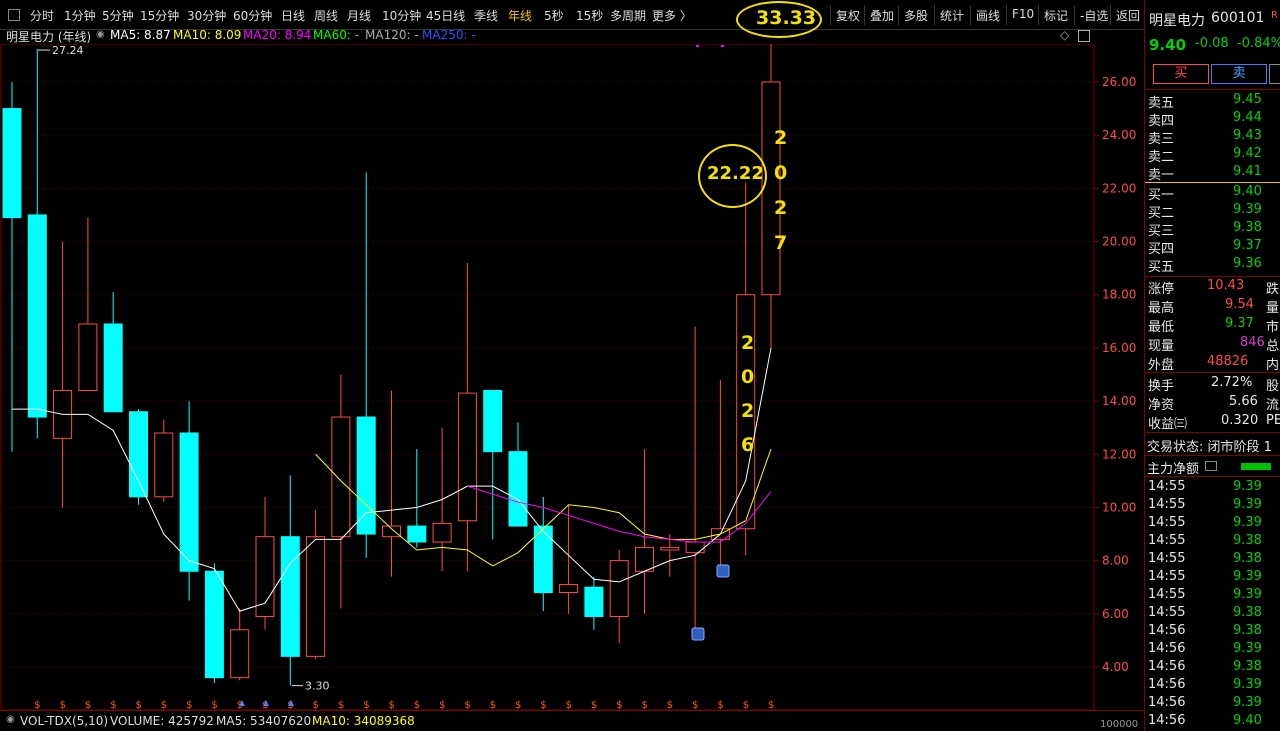  Describe the element at coordinates (1084, 36) in the screenshot. I see `maximize-icon` at that location.